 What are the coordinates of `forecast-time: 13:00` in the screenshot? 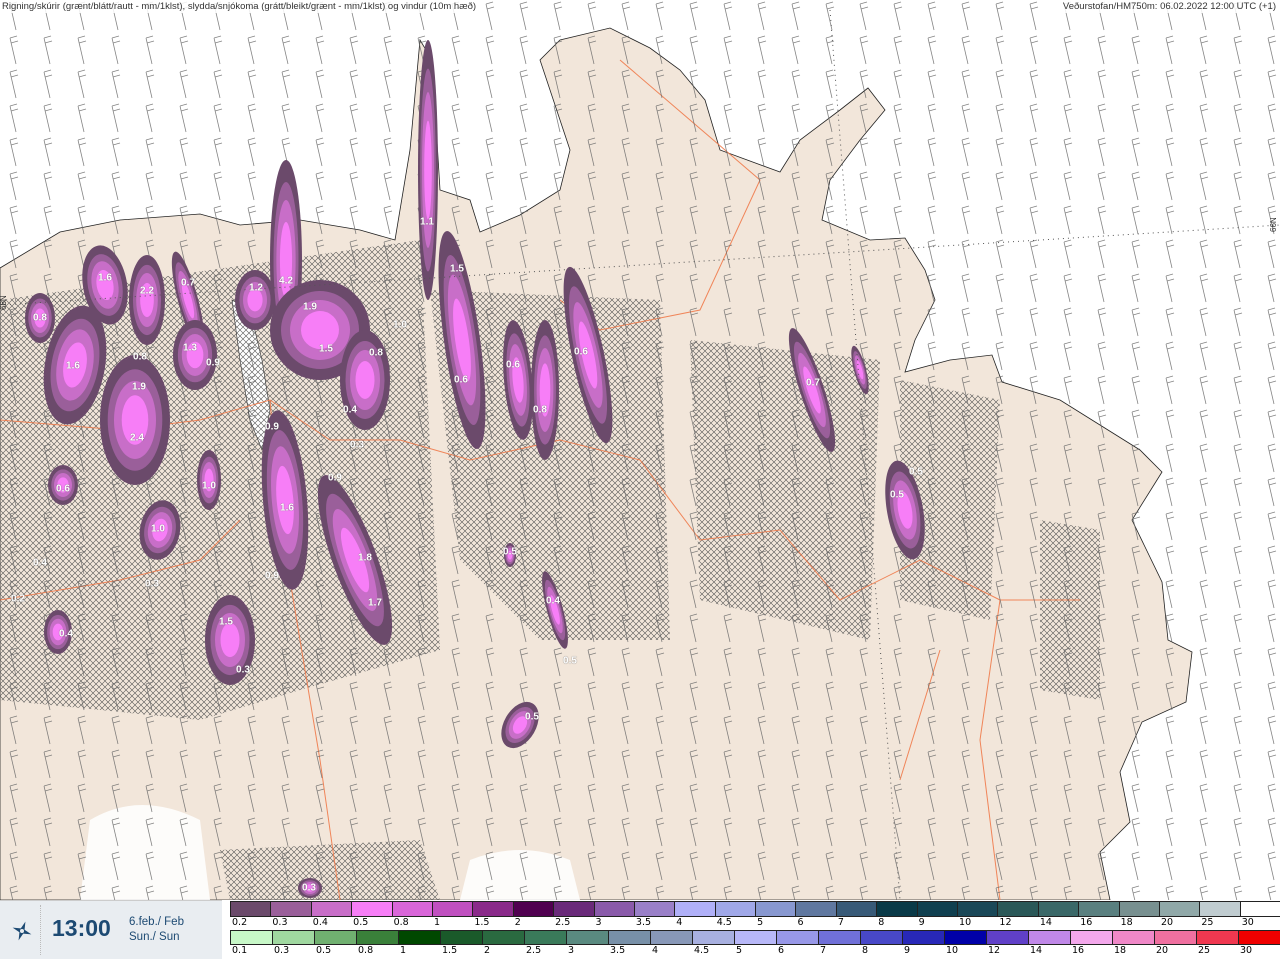 It's located at (81, 928).